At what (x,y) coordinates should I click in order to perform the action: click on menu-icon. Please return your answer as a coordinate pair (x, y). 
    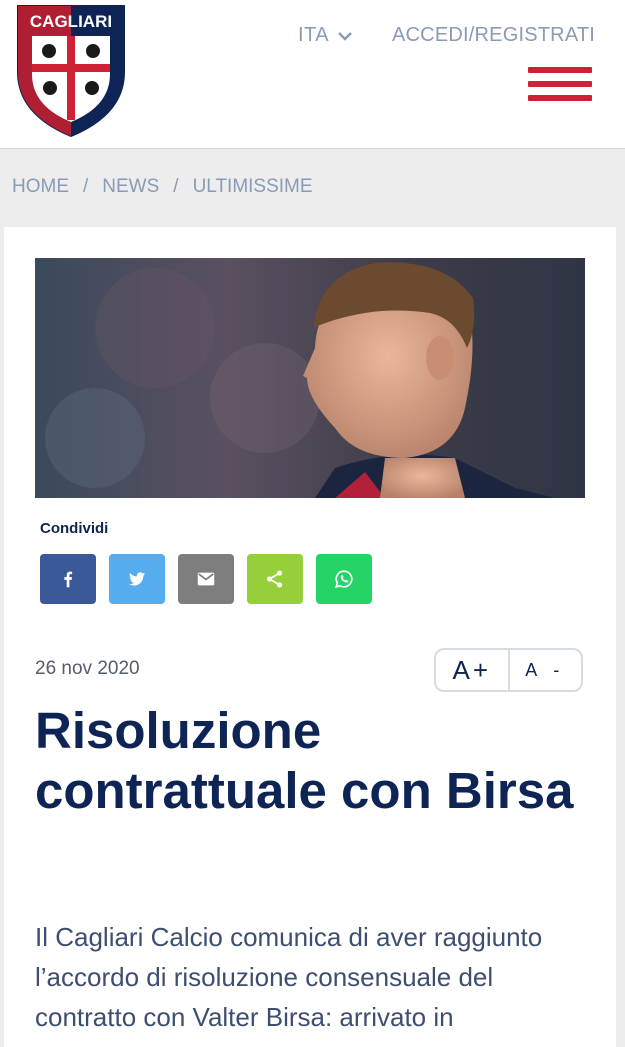
    Looking at the image, I should click on (560, 86).